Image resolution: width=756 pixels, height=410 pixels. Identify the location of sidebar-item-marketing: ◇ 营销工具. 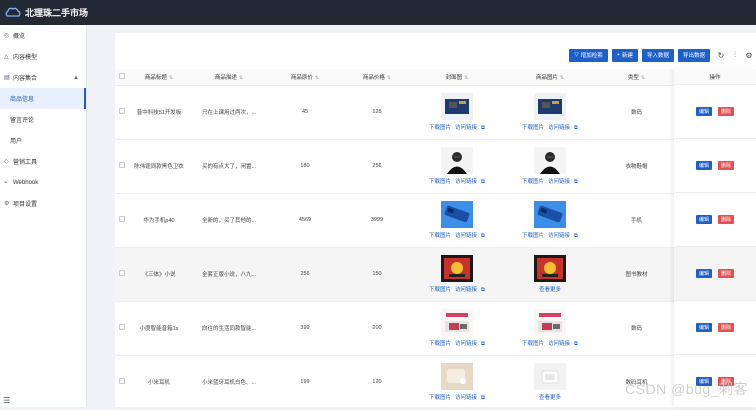
(43, 161).